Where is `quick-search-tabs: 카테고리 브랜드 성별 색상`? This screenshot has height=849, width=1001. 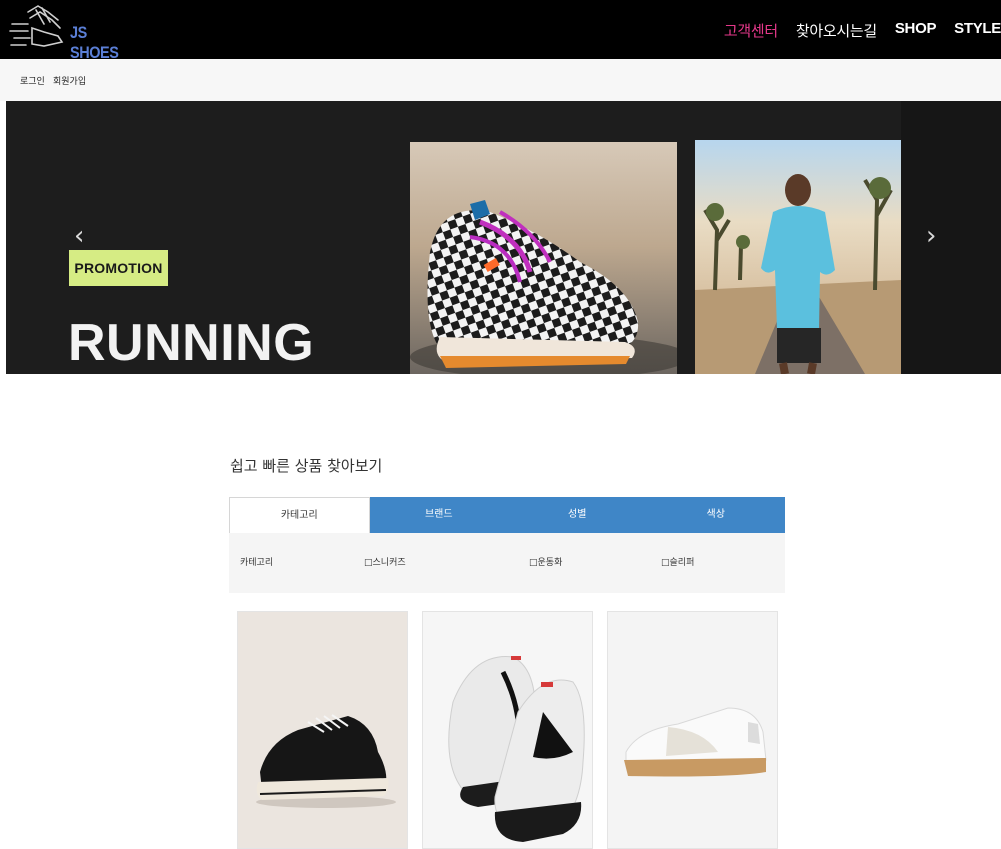
quick-search-tabs: 카테고리 브랜드 성별 색상 is located at coordinates (507, 515).